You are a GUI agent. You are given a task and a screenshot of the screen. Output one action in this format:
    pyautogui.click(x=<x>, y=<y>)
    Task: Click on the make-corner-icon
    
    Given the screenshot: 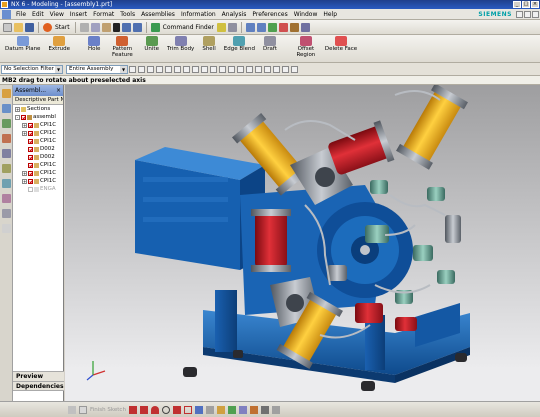 What is the action you would take?
    pyautogui.click(x=243, y=409)
    